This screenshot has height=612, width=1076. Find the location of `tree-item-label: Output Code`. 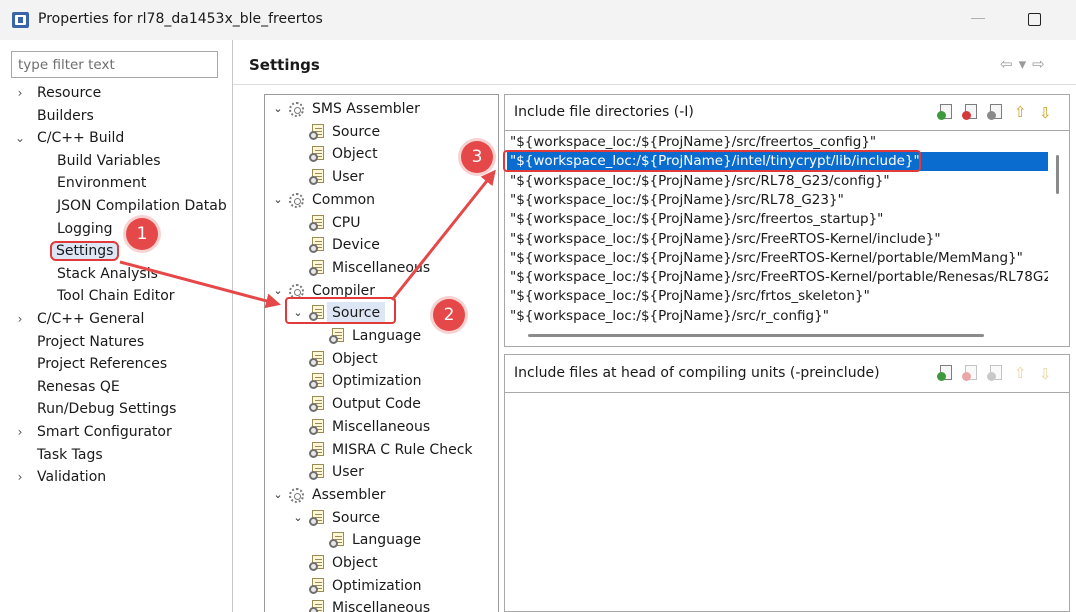

tree-item-label: Output Code is located at coordinates (376, 404).